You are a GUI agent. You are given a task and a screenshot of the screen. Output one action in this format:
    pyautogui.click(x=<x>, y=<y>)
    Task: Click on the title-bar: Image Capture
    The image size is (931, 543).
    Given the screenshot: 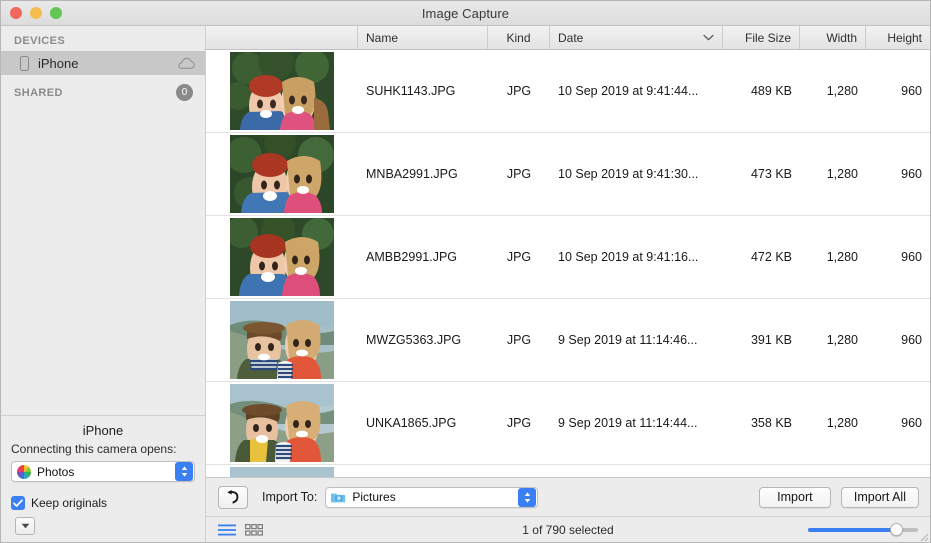 What is the action you would take?
    pyautogui.click(x=465, y=13)
    